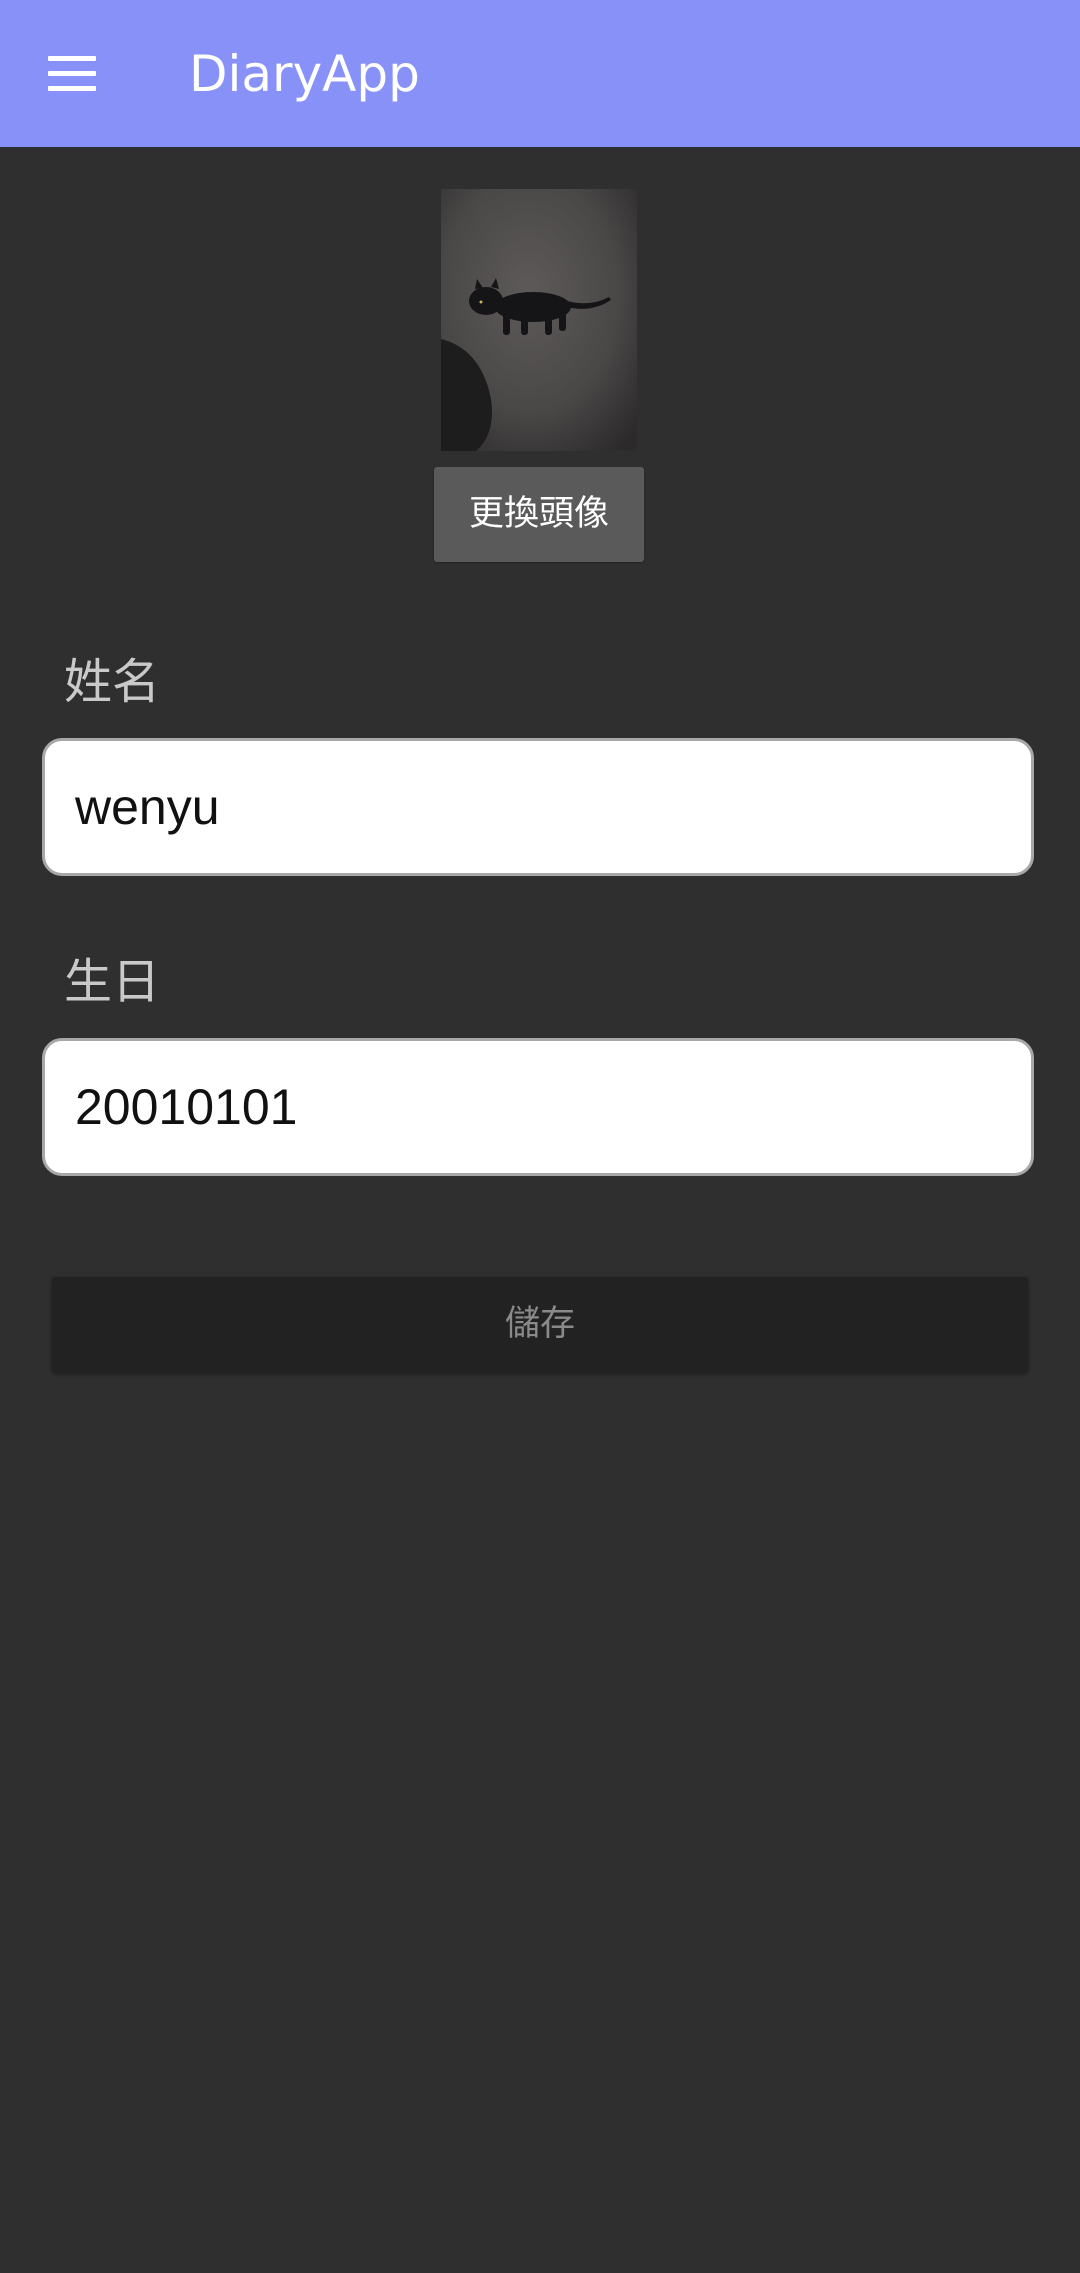 Image resolution: width=1080 pixels, height=2273 pixels. I want to click on change-avatar-button: 更換頭像, so click(539, 514).